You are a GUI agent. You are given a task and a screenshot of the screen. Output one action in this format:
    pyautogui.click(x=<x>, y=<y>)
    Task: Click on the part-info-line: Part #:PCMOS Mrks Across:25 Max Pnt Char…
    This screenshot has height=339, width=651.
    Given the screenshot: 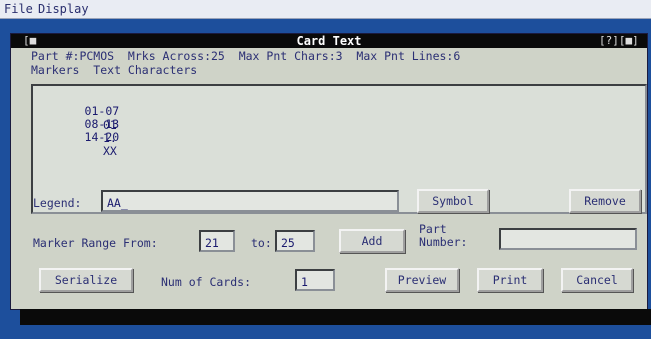 What is the action you would take?
    pyautogui.click(x=246, y=56)
    